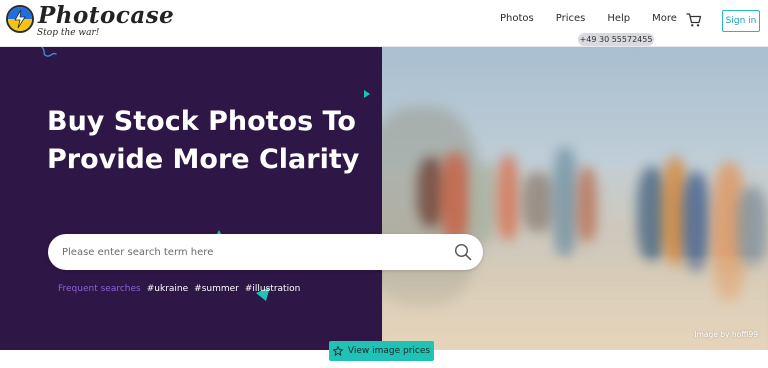 The image size is (768, 368). What do you see at coordinates (337, 351) in the screenshot?
I see `star-icon` at bounding box center [337, 351].